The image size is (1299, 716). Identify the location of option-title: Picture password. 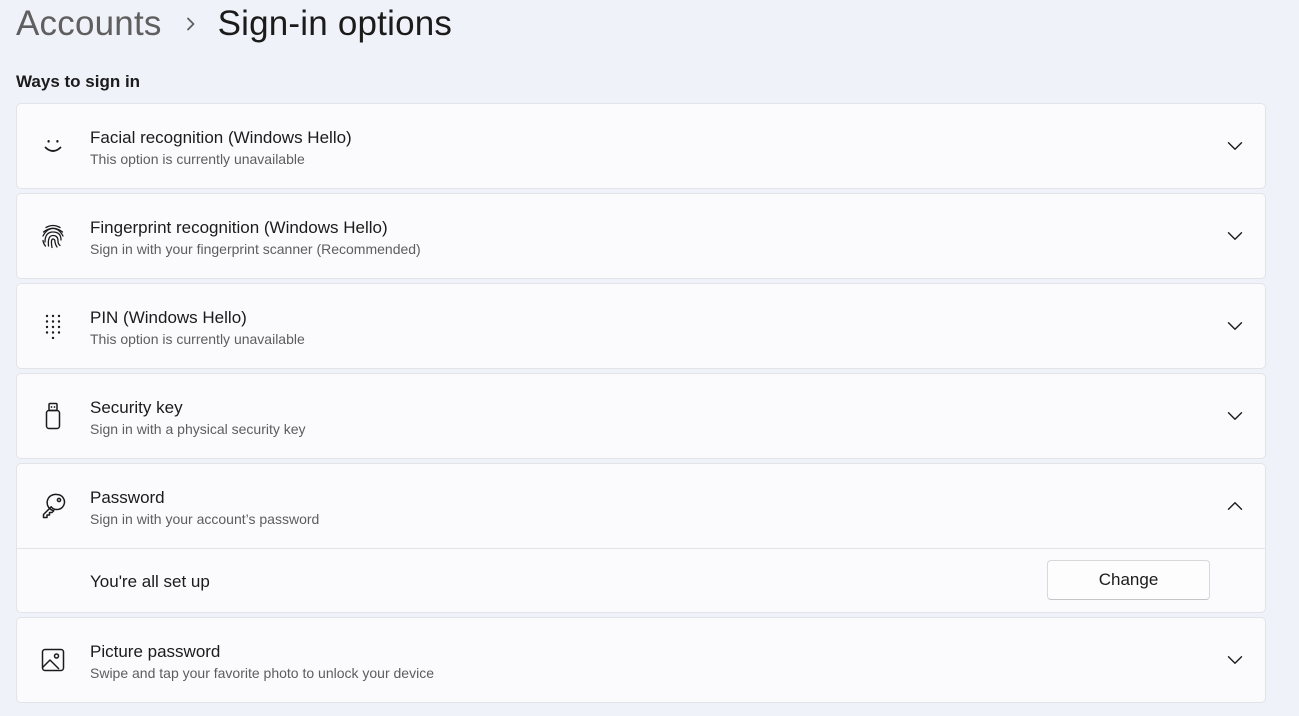
(155, 651).